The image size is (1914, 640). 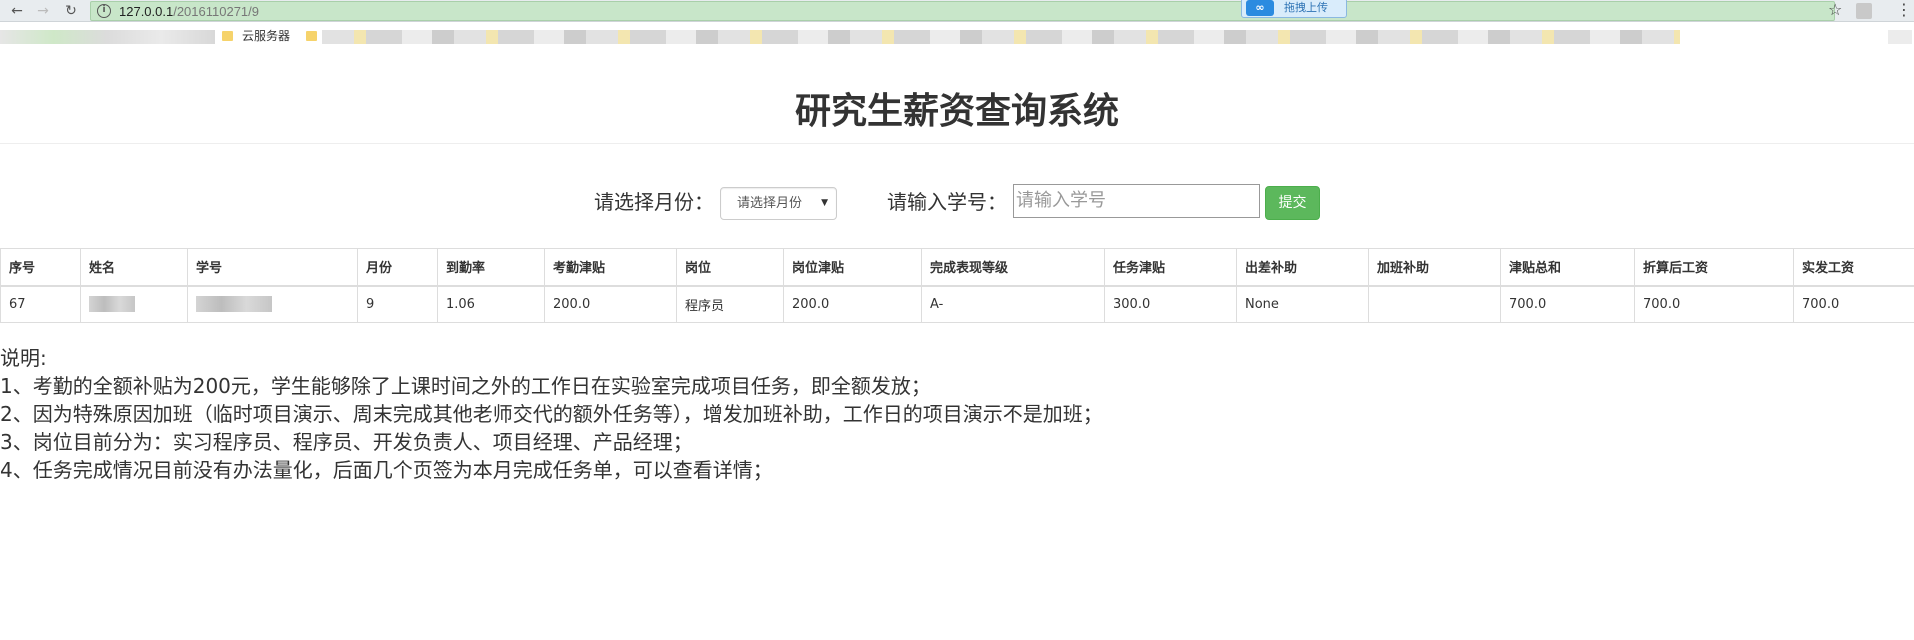 I want to click on month-label: 请选择月份：, so click(x=654, y=202).